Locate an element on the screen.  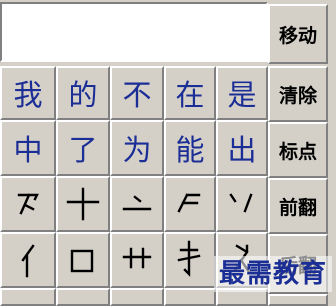
prev-page-button: 前翻 is located at coordinates (298, 206).